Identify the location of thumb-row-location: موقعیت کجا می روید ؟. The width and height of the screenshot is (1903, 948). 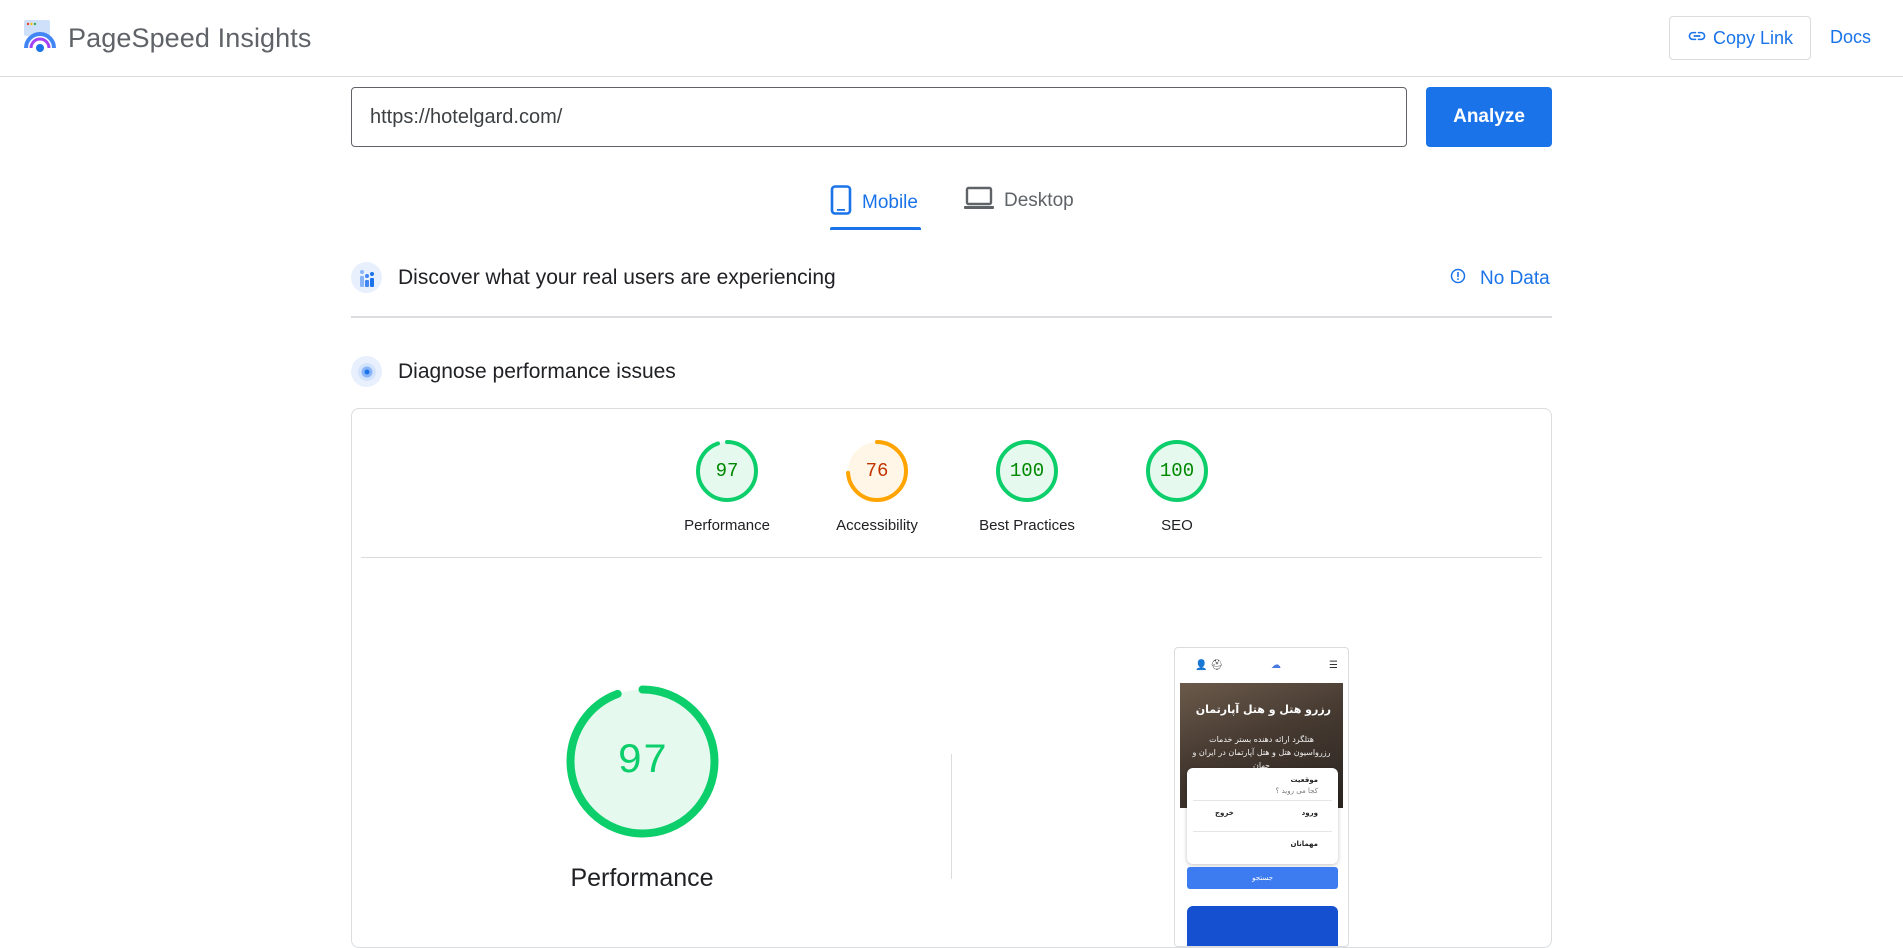
(1262, 785).